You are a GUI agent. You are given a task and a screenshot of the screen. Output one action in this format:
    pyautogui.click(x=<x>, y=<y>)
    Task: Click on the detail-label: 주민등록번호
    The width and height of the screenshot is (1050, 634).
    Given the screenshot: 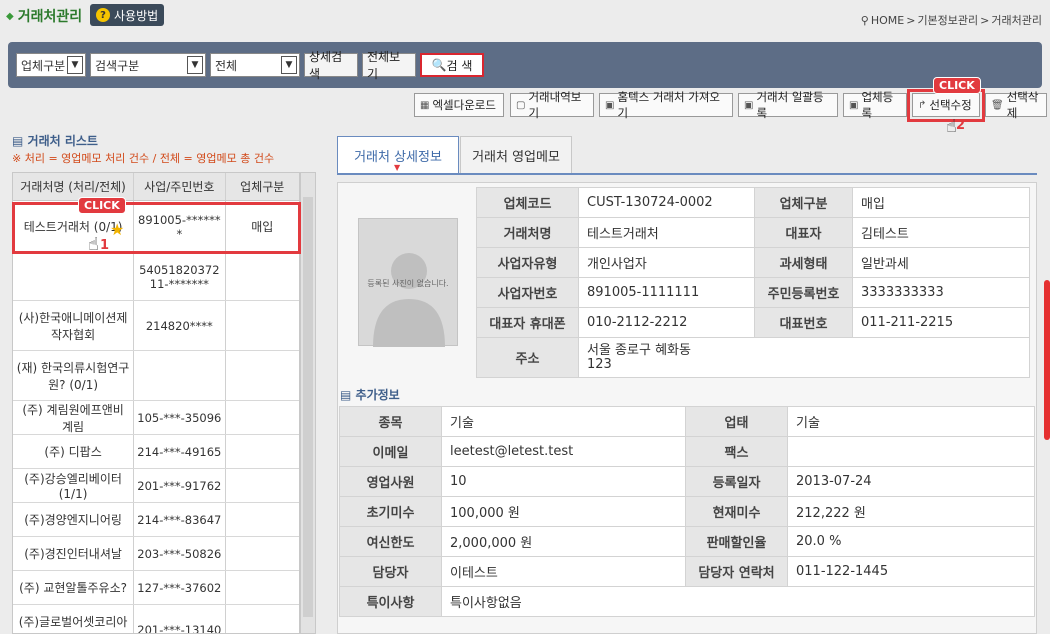 What is the action you would take?
    pyautogui.click(x=803, y=292)
    